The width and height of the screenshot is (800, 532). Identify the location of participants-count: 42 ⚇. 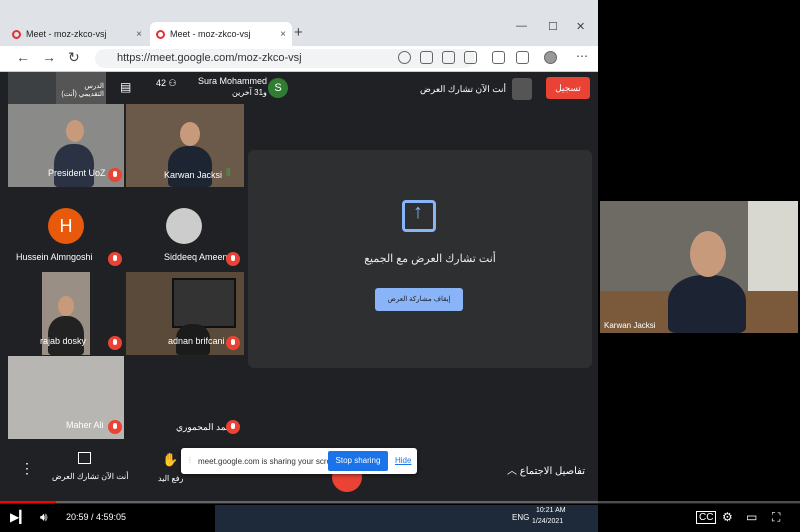
(166, 83).